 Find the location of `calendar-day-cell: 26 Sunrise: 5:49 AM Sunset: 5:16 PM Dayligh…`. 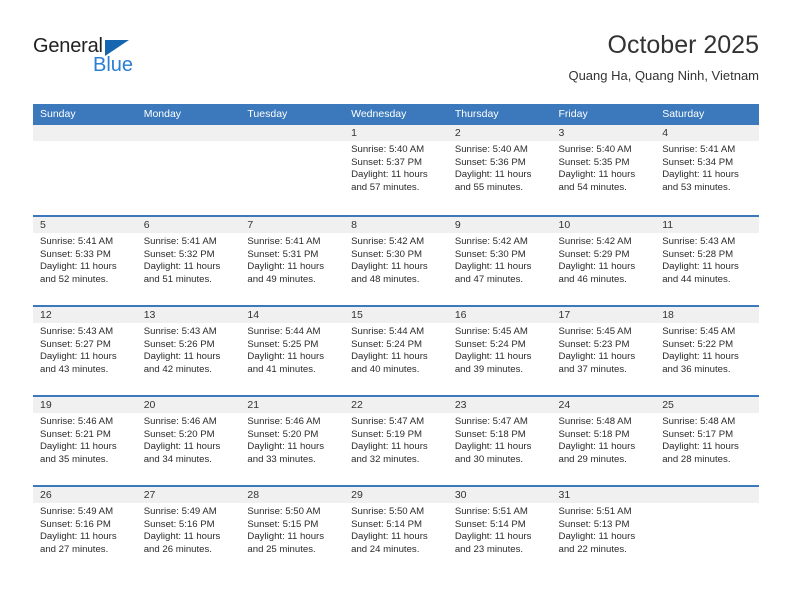

calendar-day-cell: 26 Sunrise: 5:49 AM Sunset: 5:16 PM Dayligh… is located at coordinates (85, 531).